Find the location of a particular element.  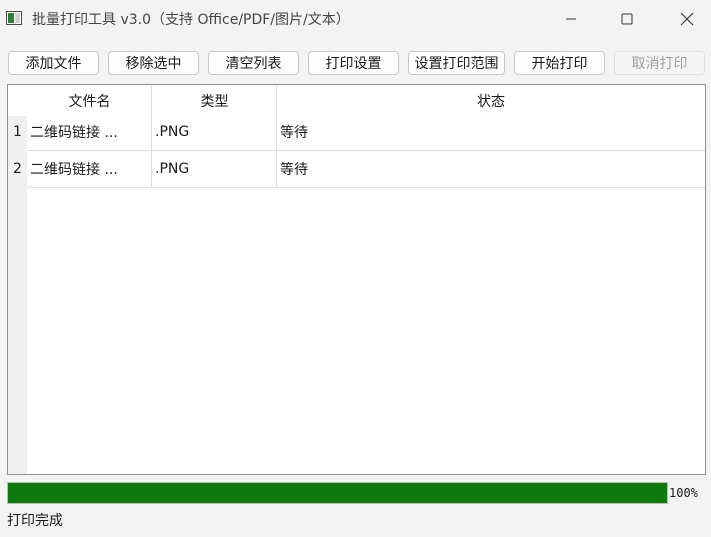

close-button is located at coordinates (687, 19).